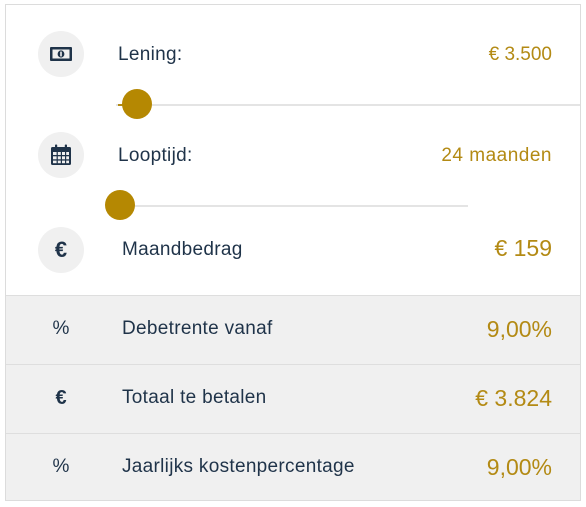  I want to click on interest-rate-row: % Debetrente vanaf 9,00%, so click(293, 330).